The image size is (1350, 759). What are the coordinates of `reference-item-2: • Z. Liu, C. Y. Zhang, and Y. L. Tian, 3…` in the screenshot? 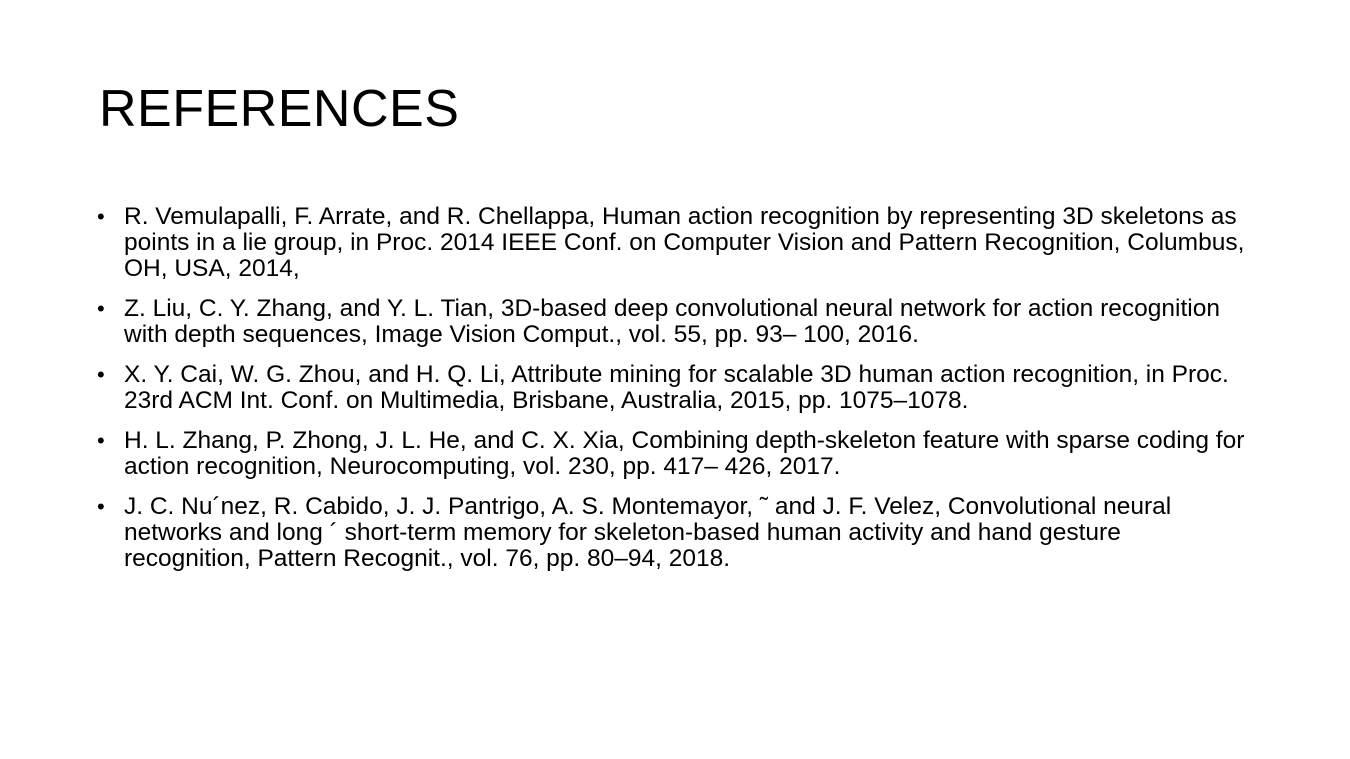 It's located at (672, 322).